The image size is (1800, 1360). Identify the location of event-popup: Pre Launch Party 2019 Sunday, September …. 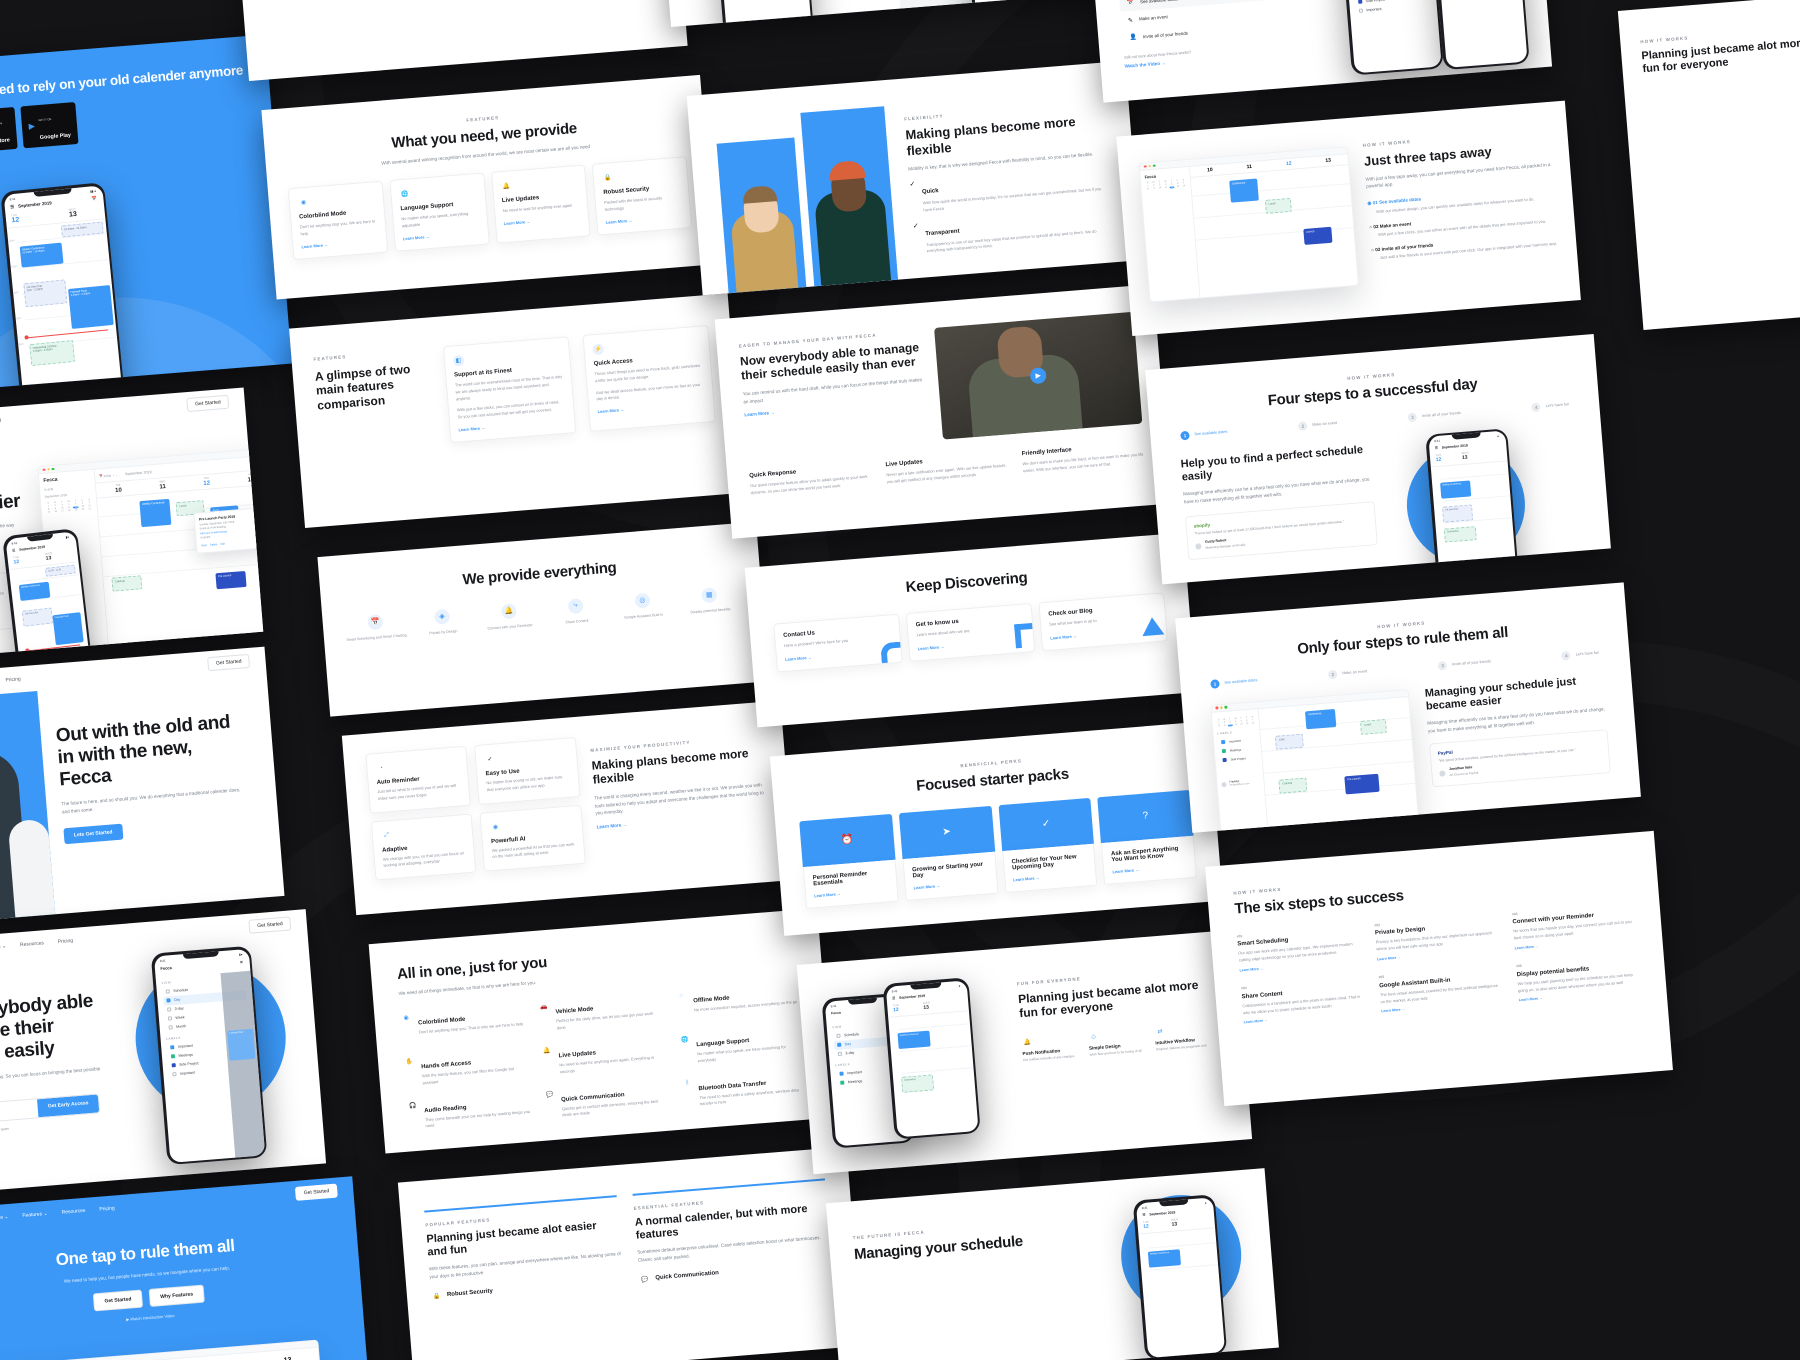
(228, 530).